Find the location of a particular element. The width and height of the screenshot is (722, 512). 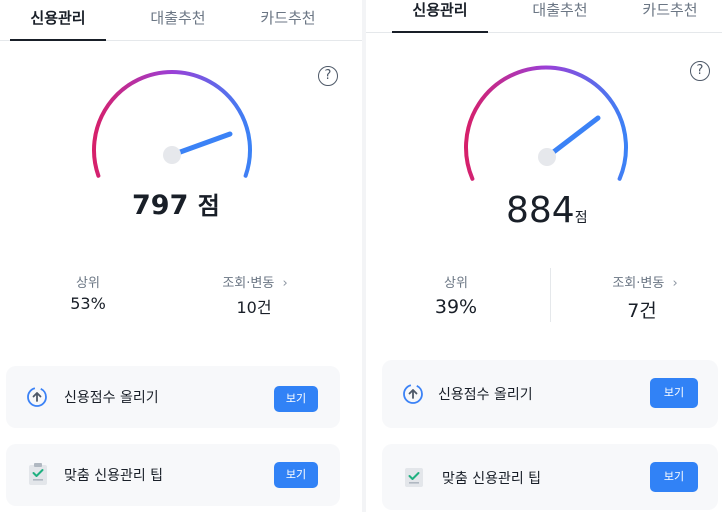

history-value: 10건 is located at coordinates (254, 307).